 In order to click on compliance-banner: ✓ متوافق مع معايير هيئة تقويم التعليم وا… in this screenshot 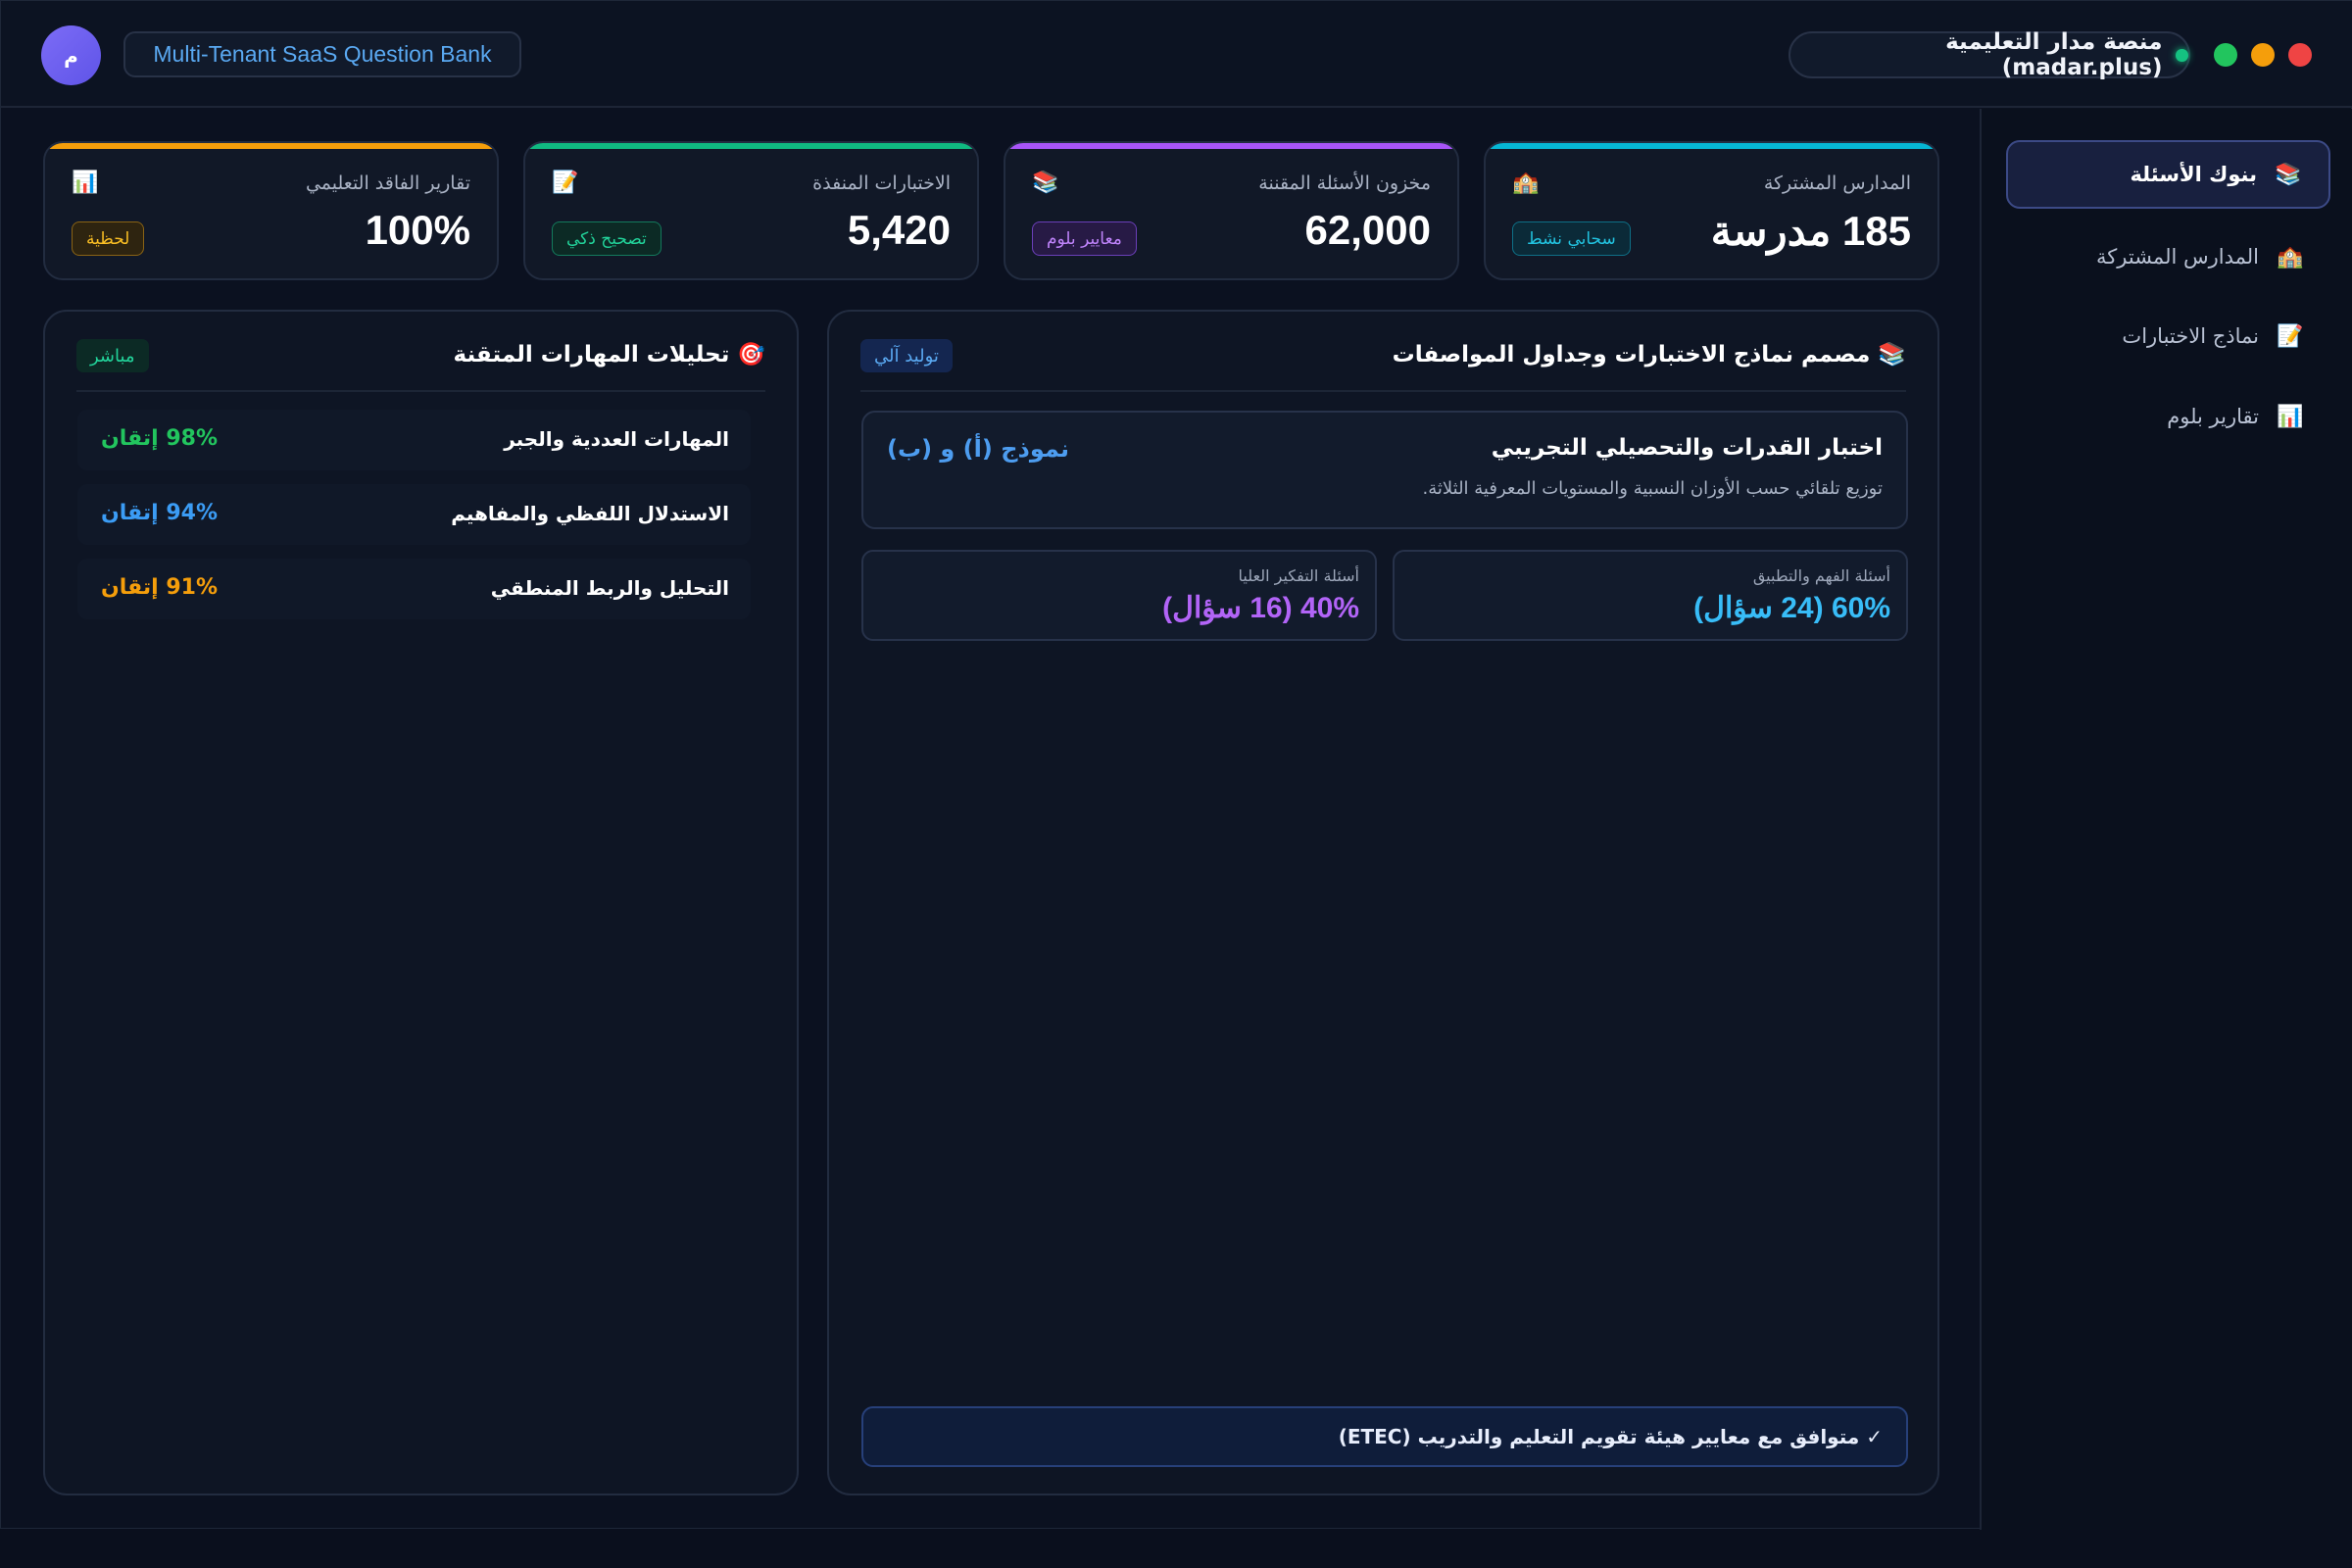, I will do `click(1384, 1436)`.